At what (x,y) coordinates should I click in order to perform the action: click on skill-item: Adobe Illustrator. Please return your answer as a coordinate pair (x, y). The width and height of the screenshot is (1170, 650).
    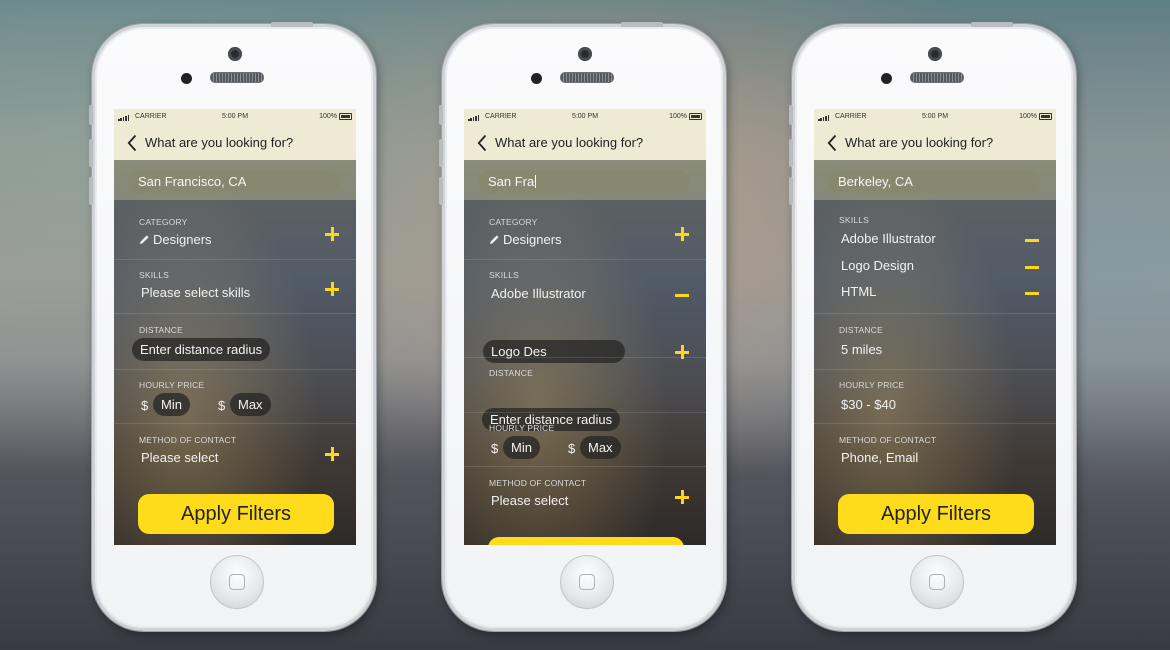
    Looking at the image, I should click on (888, 238).